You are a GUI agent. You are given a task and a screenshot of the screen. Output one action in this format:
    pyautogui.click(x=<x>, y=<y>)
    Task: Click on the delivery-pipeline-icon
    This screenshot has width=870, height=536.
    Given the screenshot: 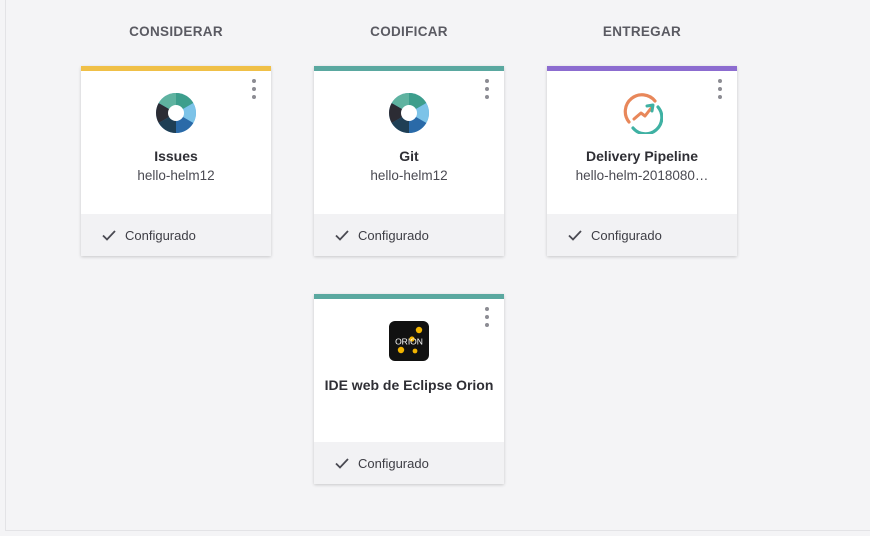 What is the action you would take?
    pyautogui.click(x=643, y=113)
    